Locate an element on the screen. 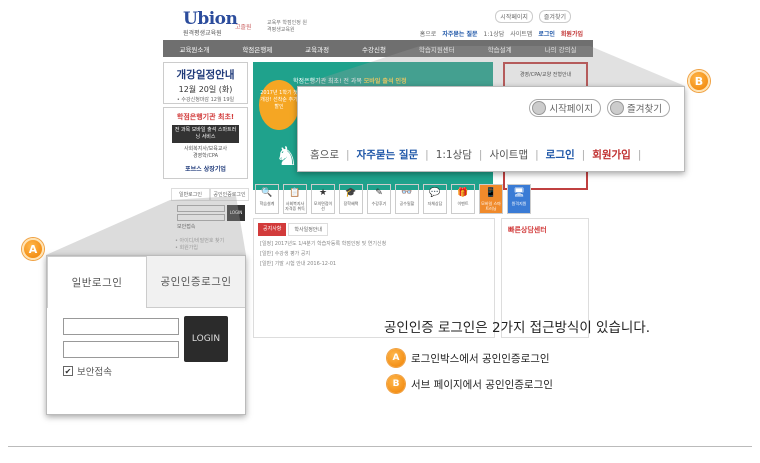 This screenshot has height=463, width=760. bookmark-pill: 즐겨찾기 is located at coordinates (638, 108).